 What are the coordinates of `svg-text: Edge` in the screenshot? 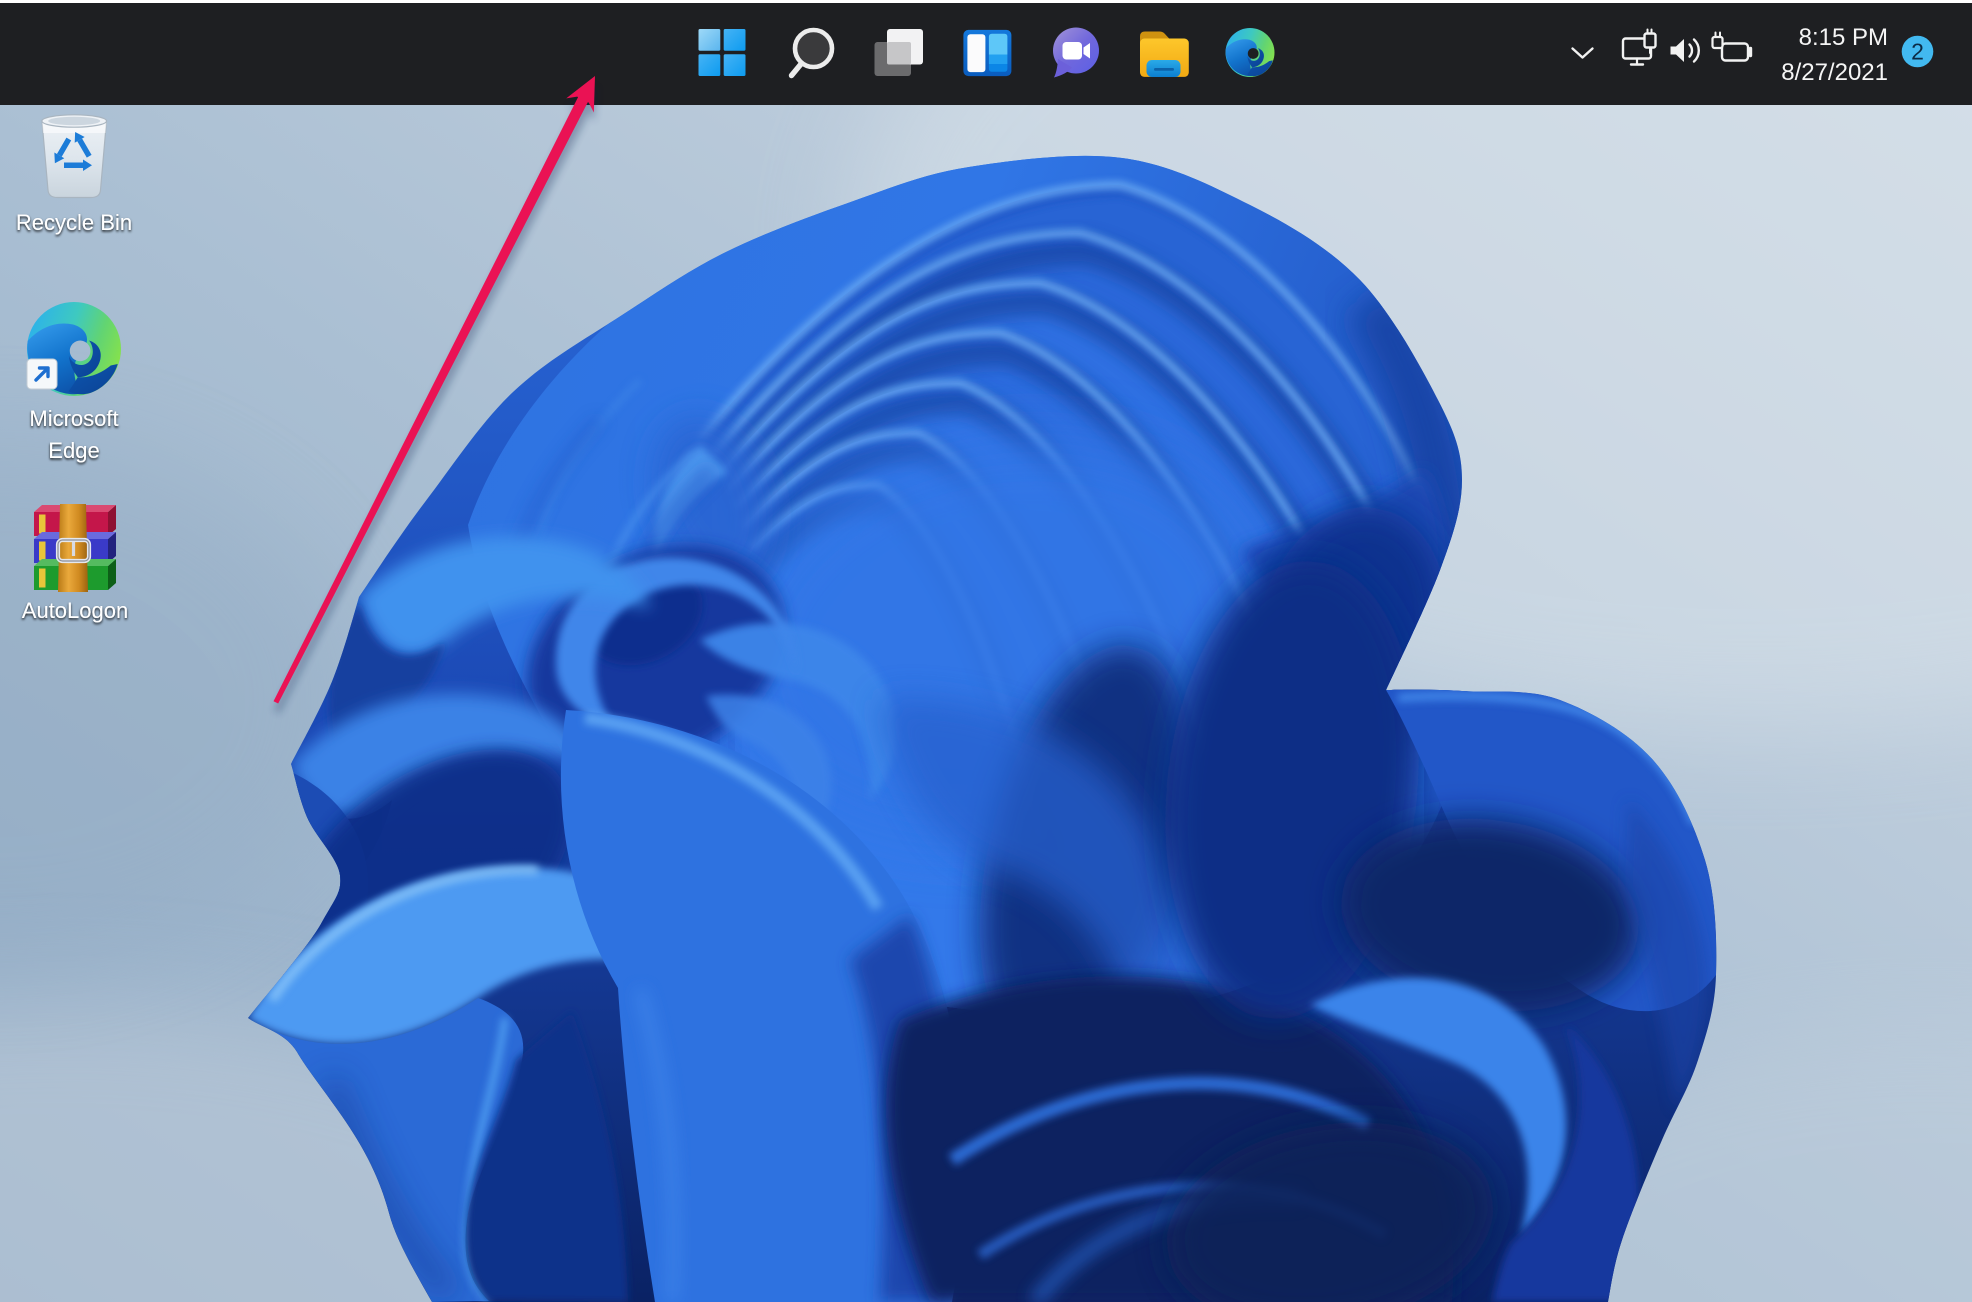 It's located at (73, 450).